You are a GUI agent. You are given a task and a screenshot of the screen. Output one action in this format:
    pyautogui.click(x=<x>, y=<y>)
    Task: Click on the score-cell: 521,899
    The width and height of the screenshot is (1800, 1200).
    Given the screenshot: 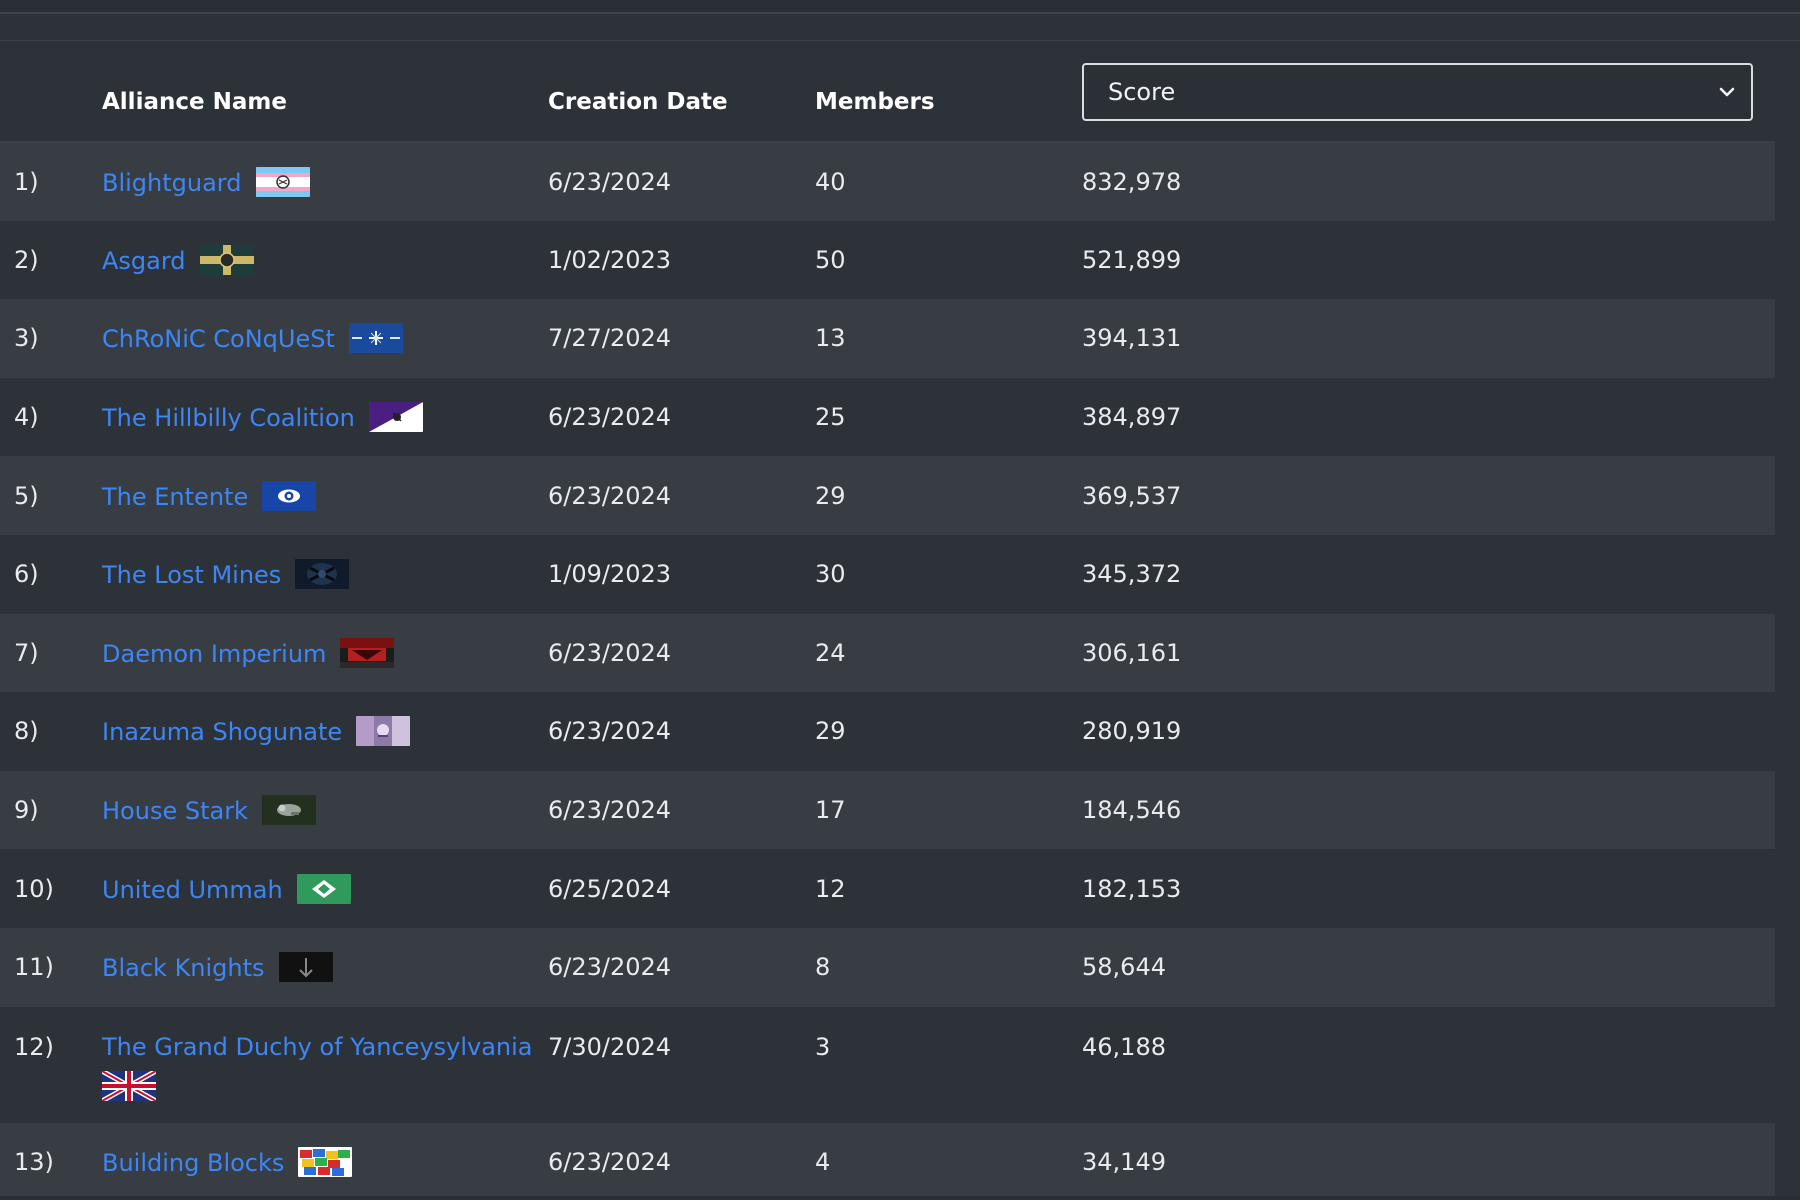 What is the action you would take?
    pyautogui.click(x=1132, y=259)
    